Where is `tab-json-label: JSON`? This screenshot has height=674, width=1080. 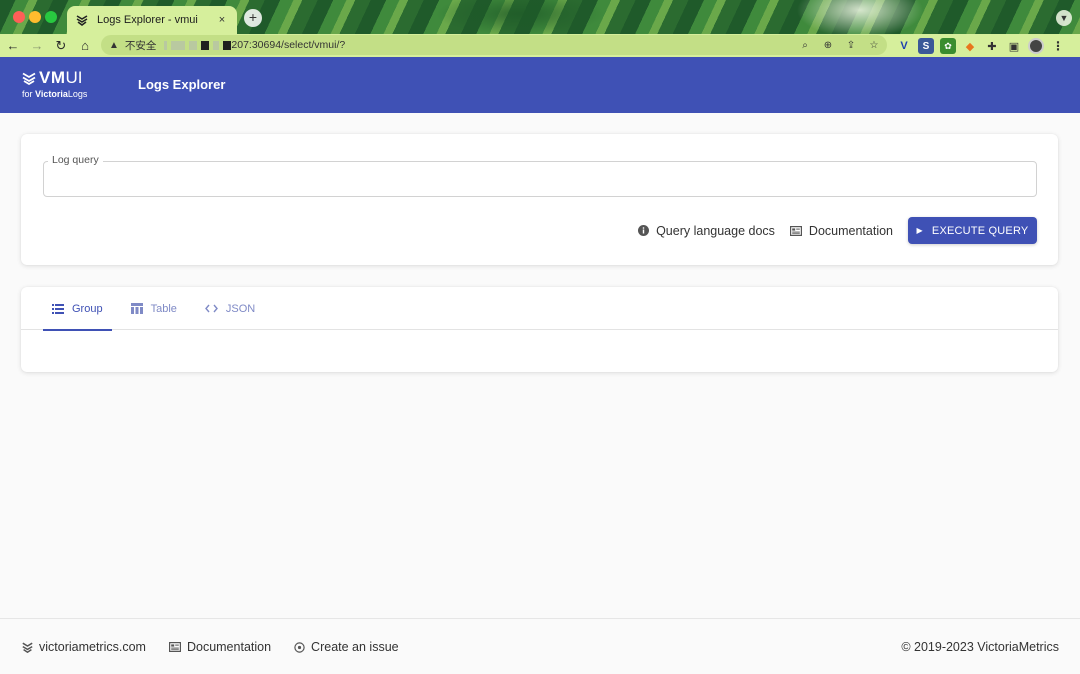 tab-json-label: JSON is located at coordinates (240, 308).